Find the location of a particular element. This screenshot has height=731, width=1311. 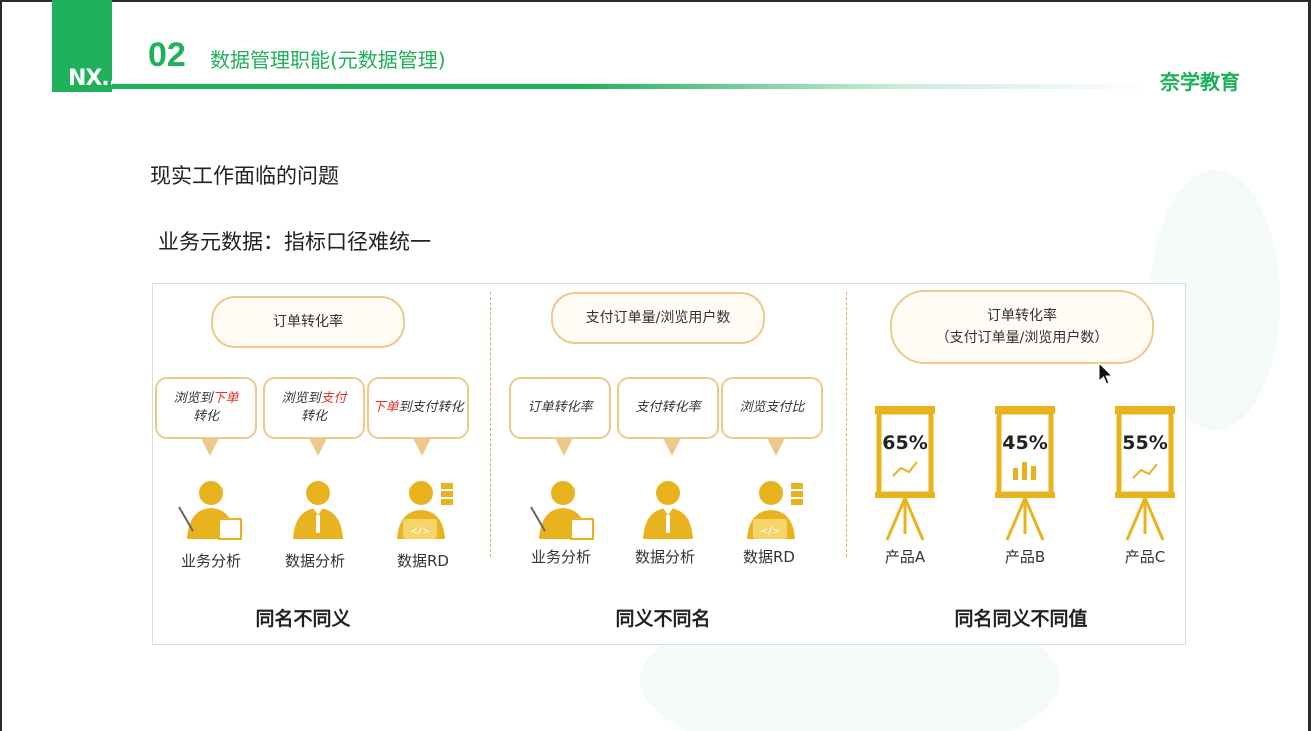

section-caption: 同名不同义 is located at coordinates (303, 619).